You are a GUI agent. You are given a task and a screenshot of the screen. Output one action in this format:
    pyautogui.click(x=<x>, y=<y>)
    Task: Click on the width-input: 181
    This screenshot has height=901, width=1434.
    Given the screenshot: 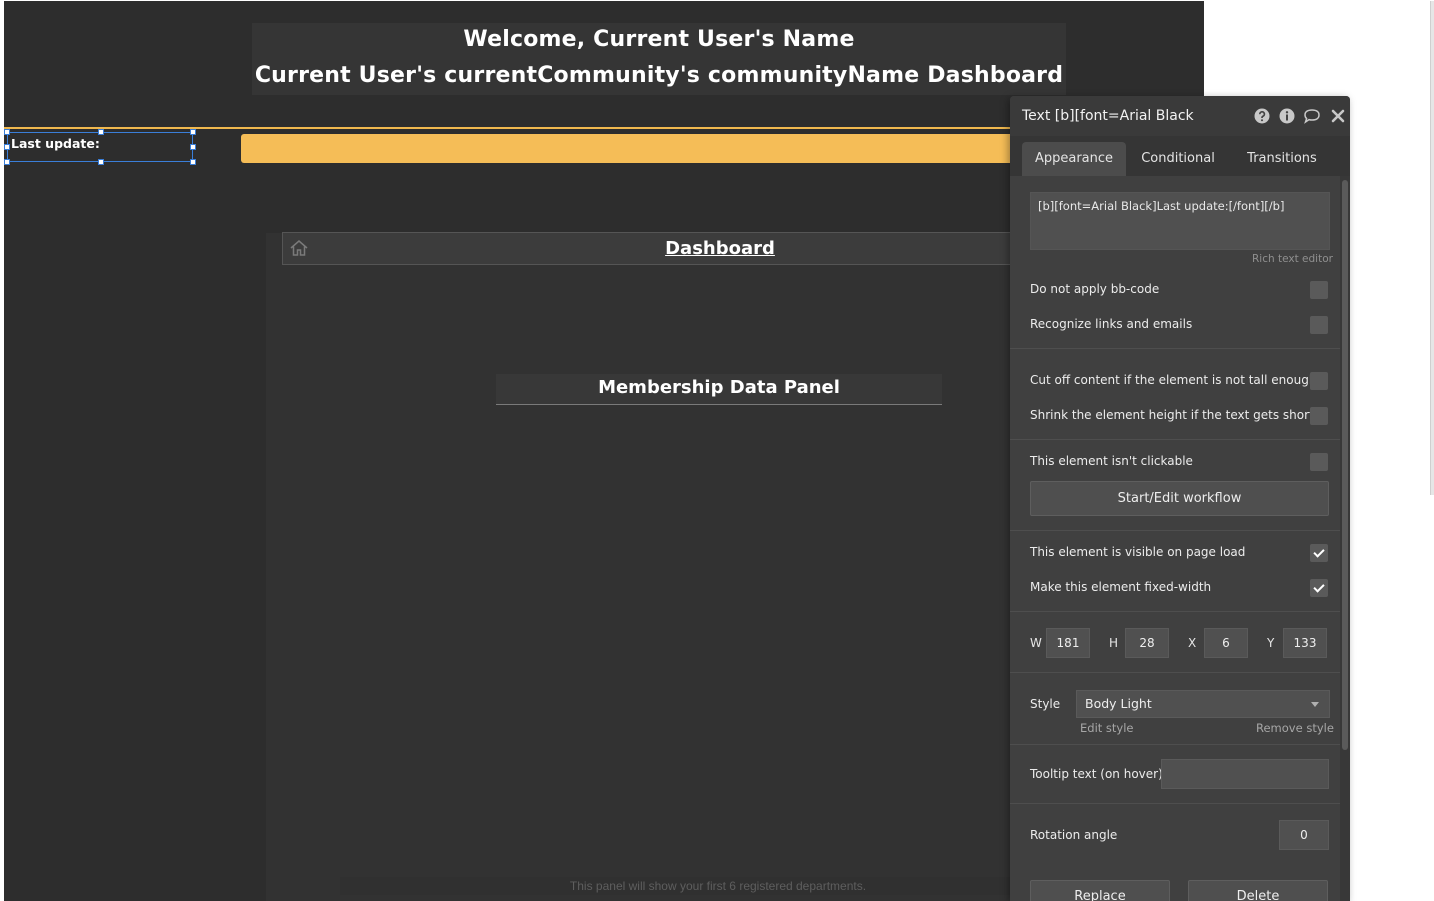 What is the action you would take?
    pyautogui.click(x=1068, y=643)
    